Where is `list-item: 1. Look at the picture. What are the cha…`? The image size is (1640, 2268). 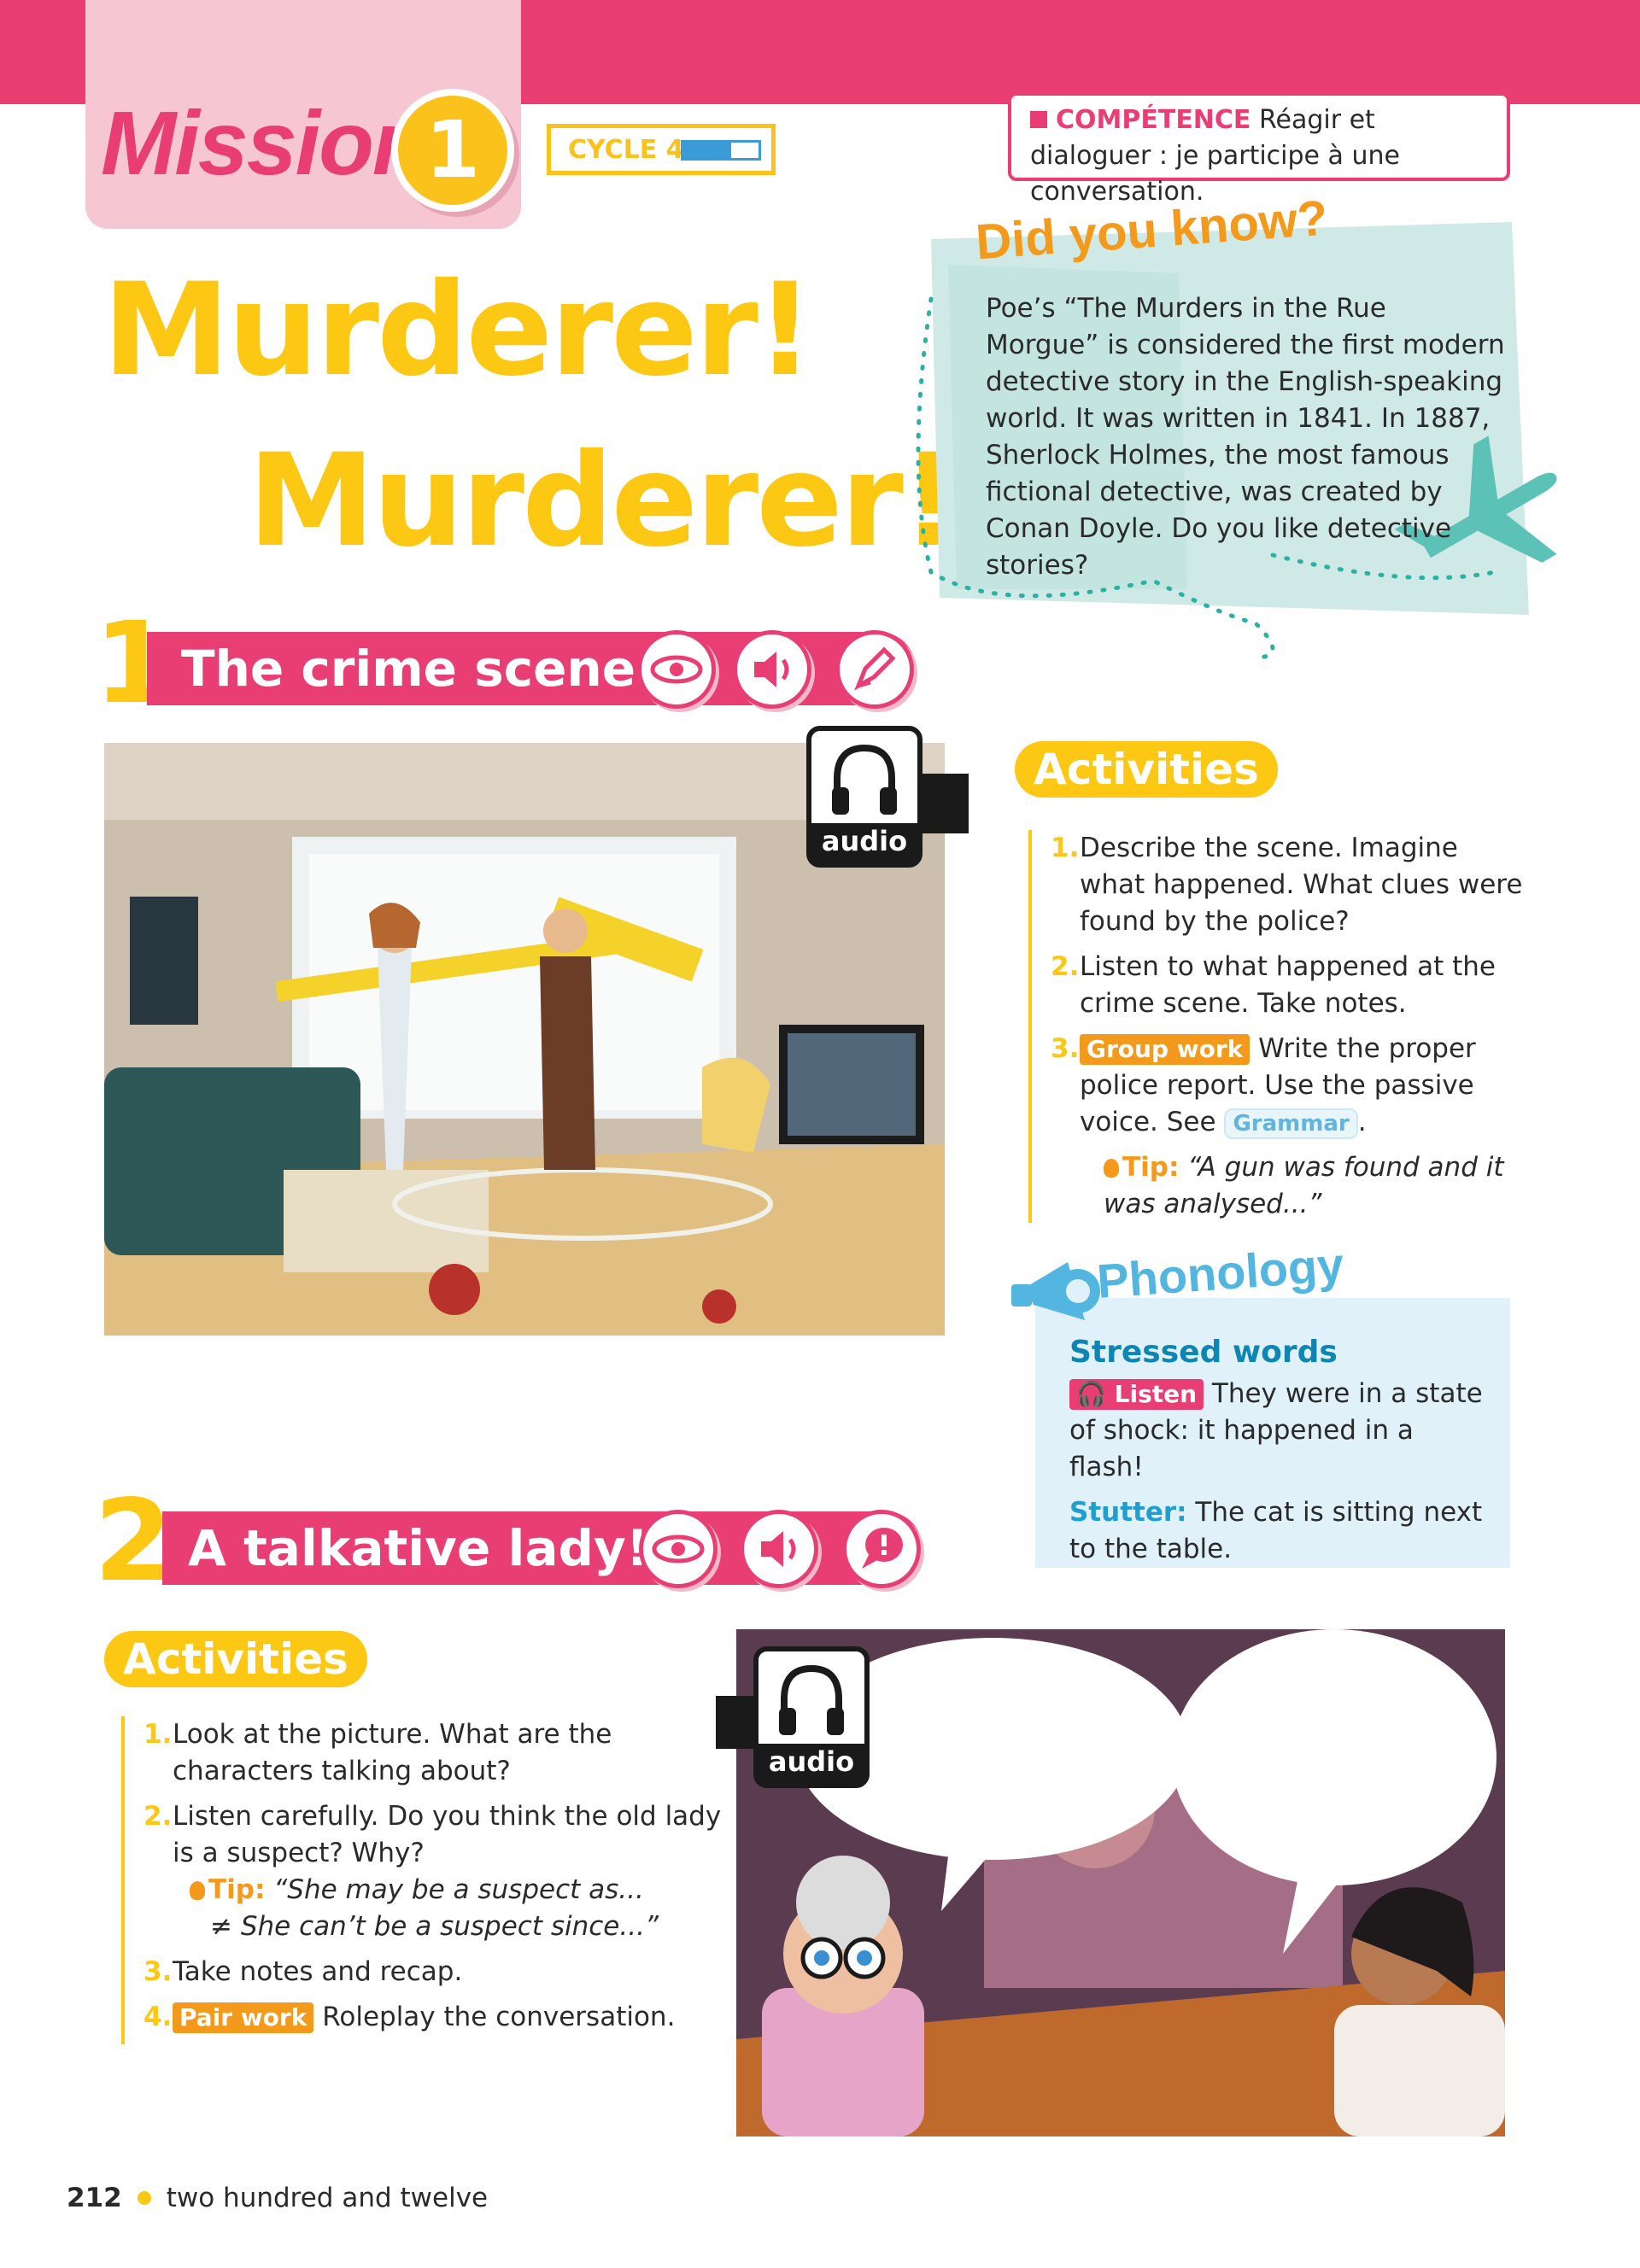 list-item: 1. Look at the picture. What are the cha… is located at coordinates (378, 1752).